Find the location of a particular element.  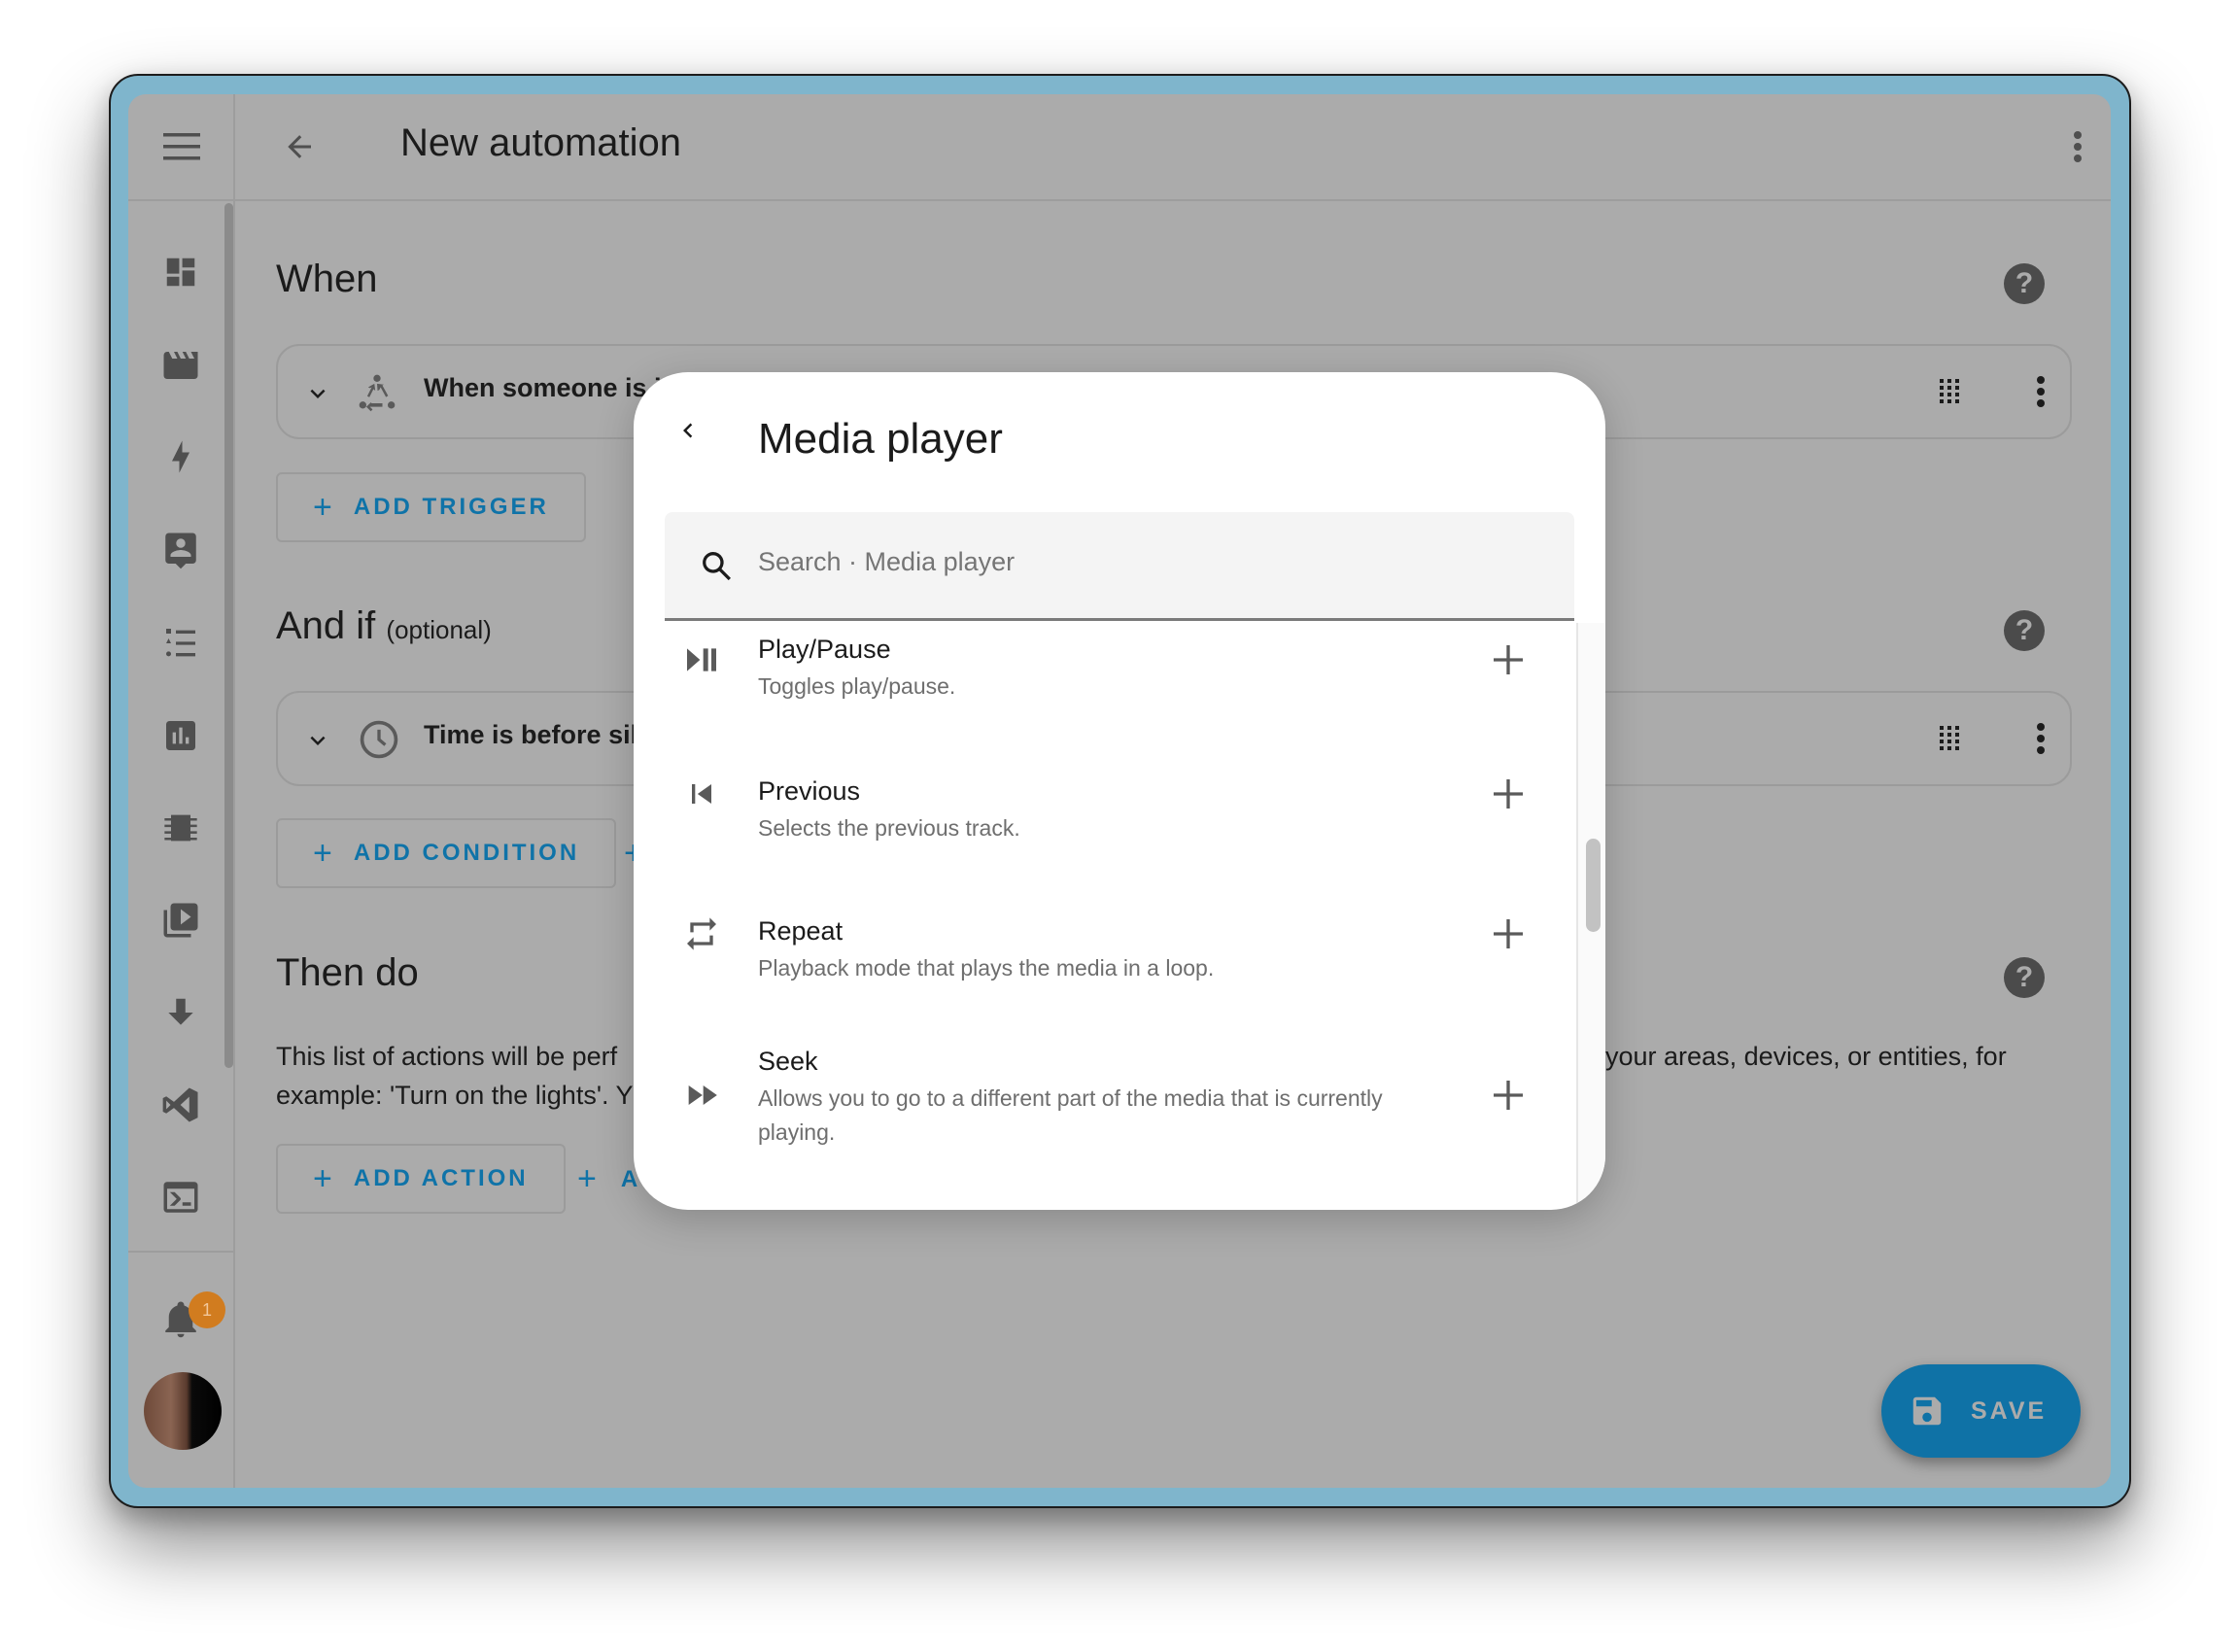

dashboard-icon is located at coordinates (180, 273).